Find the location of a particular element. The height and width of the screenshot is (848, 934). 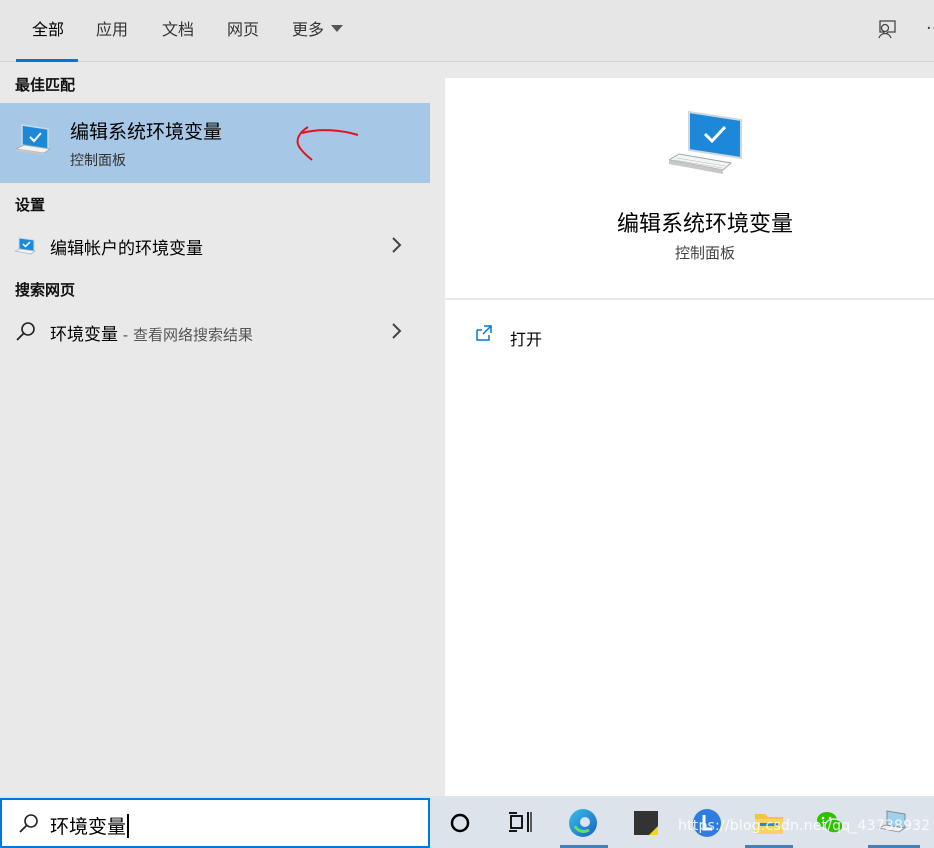

settings-item-label: 编辑帐户的环境变量 is located at coordinates (126, 249).